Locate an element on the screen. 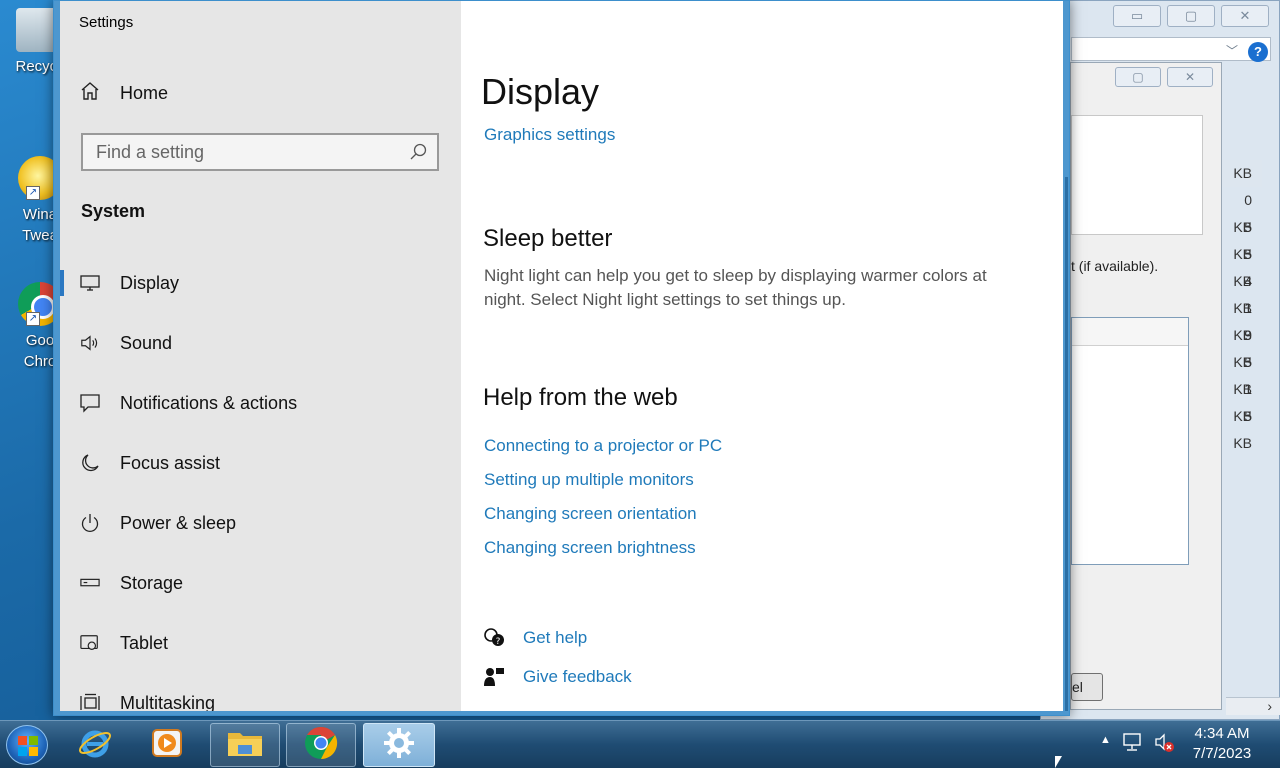 The width and height of the screenshot is (1280, 768). nav-item-multitasking: Multitasking is located at coordinates (260, 692).